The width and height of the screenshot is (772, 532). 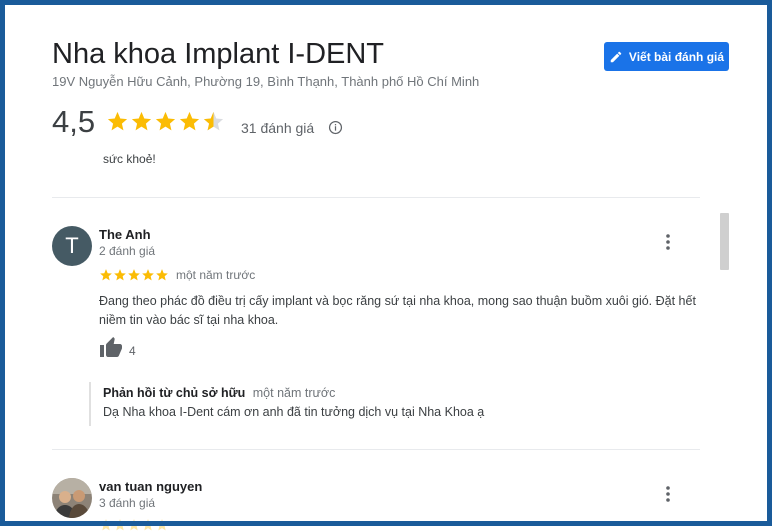 I want to click on info-icon, so click(x=335, y=127).